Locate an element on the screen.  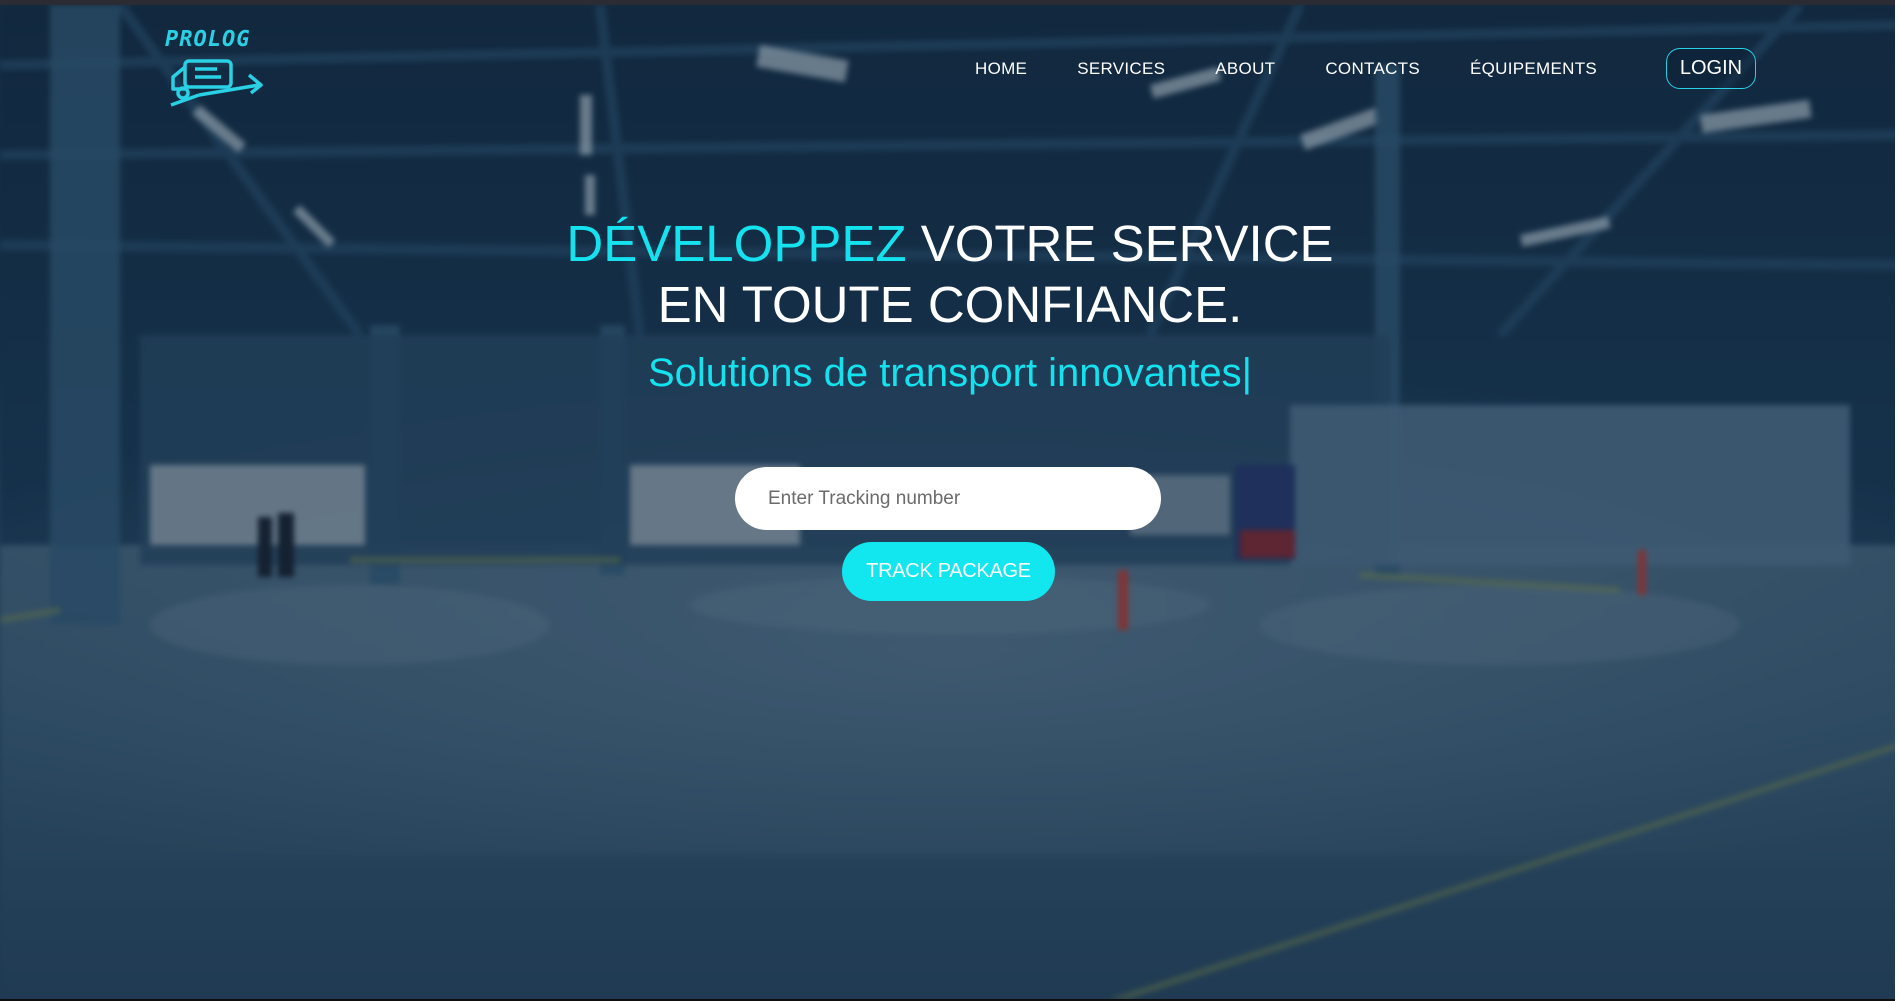
logo: PROLOG is located at coordinates (215, 68).